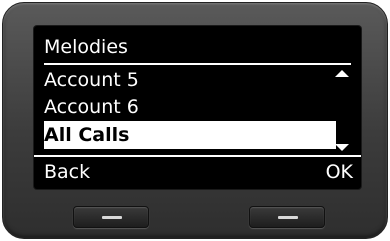 The height and width of the screenshot is (241, 390). I want to click on right-display-key, so click(287, 217).